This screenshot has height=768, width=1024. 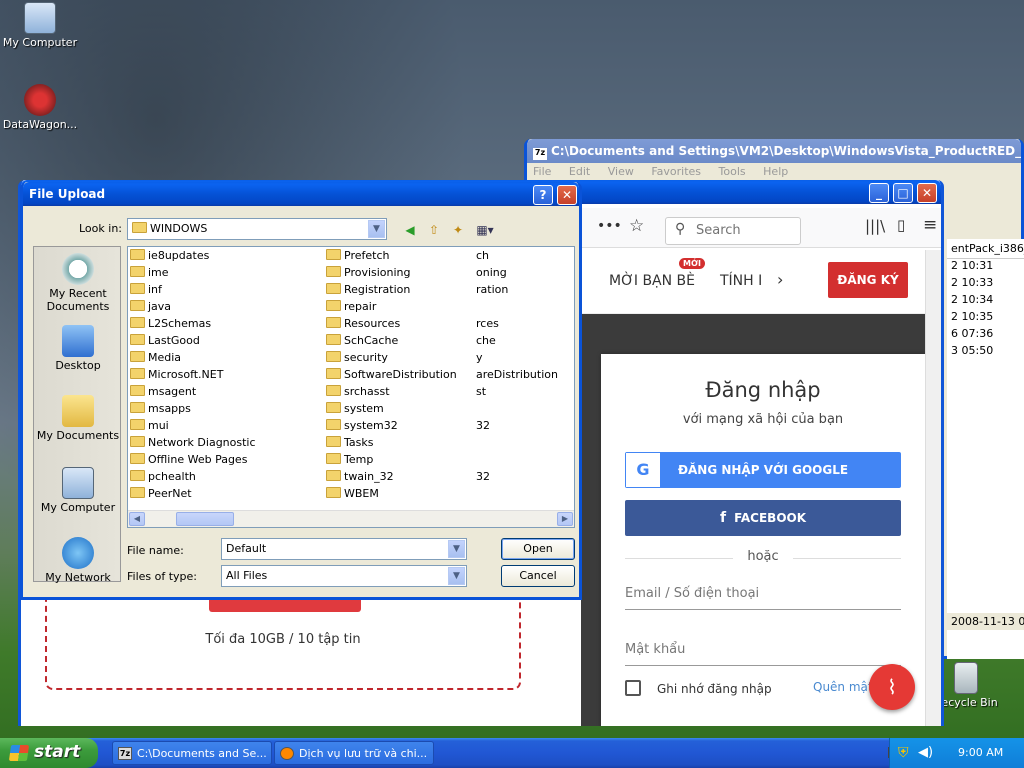 What do you see at coordinates (78, 283) in the screenshot?
I see `place-recent: My Recent Documents` at bounding box center [78, 283].